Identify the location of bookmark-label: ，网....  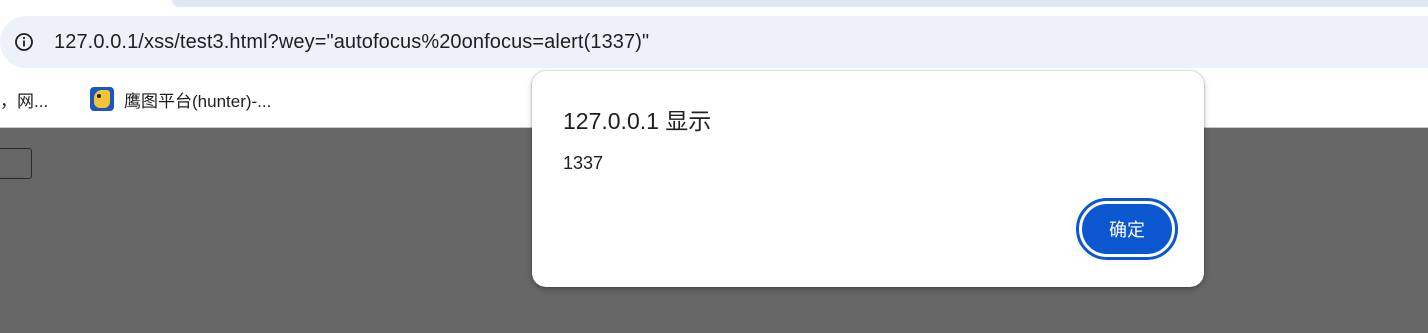
(24, 101).